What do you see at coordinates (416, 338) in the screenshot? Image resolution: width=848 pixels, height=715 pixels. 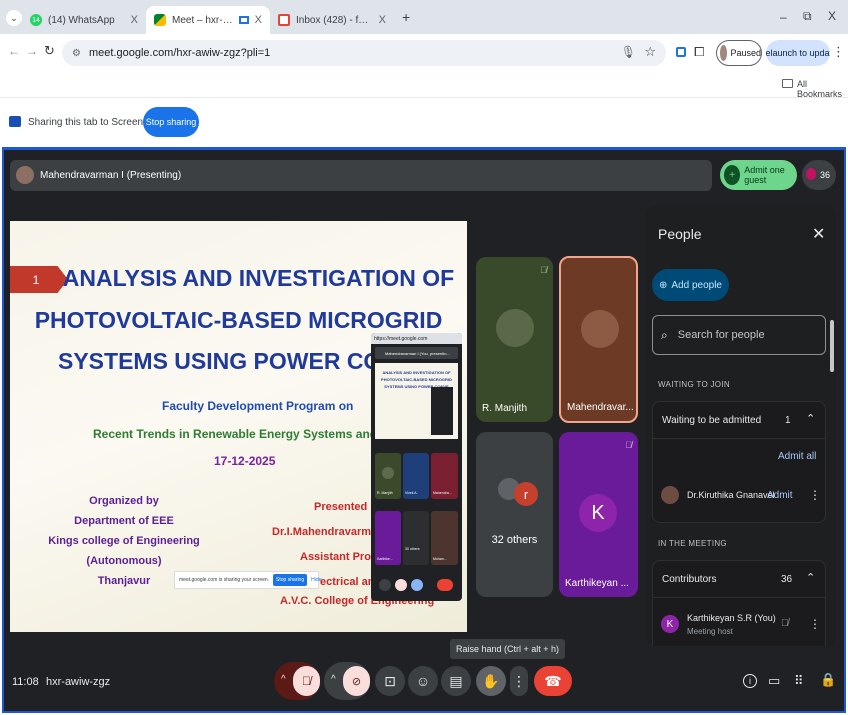 I see `pip-url-bar: https://meet.google.com` at bounding box center [416, 338].